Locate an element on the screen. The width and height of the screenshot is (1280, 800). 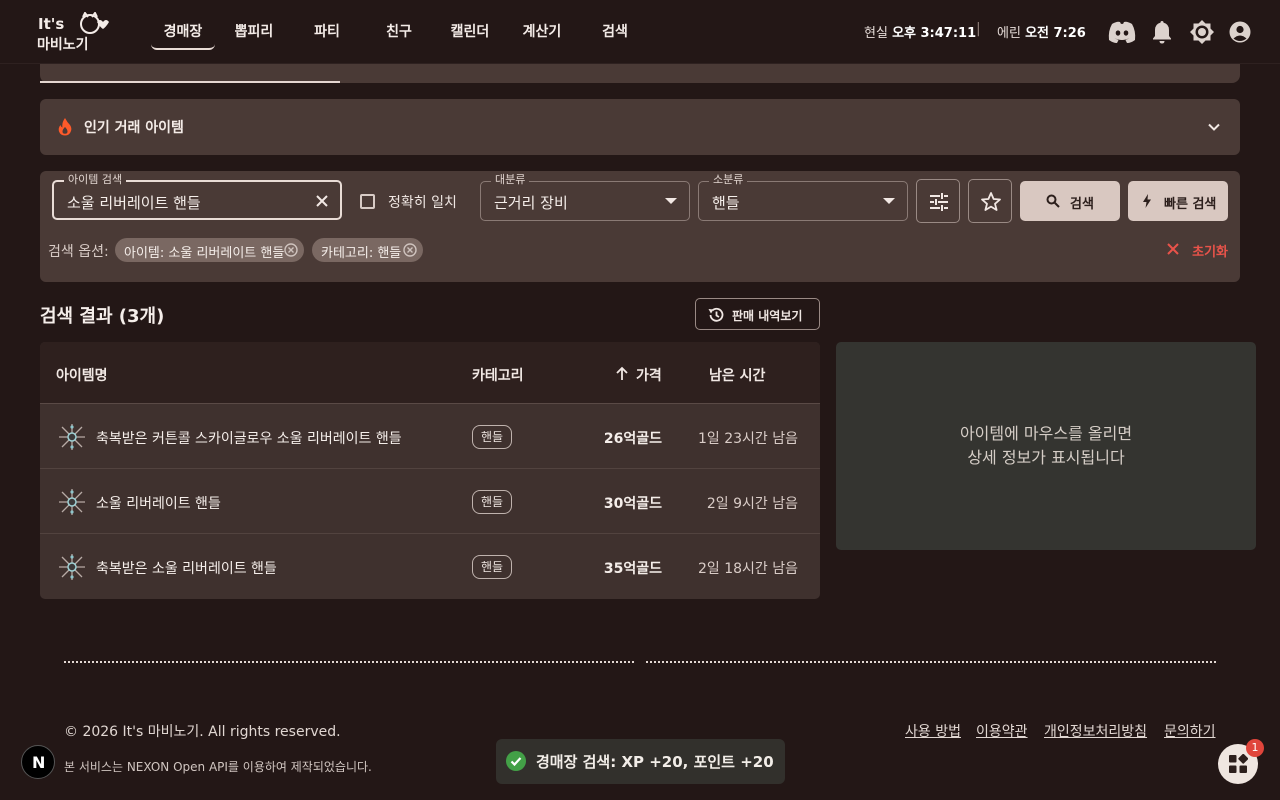
table-row: 축복받은 소울 리버레이트 핸들 핸들 35억골드 2일 18시간 남음 is located at coordinates (430, 566).